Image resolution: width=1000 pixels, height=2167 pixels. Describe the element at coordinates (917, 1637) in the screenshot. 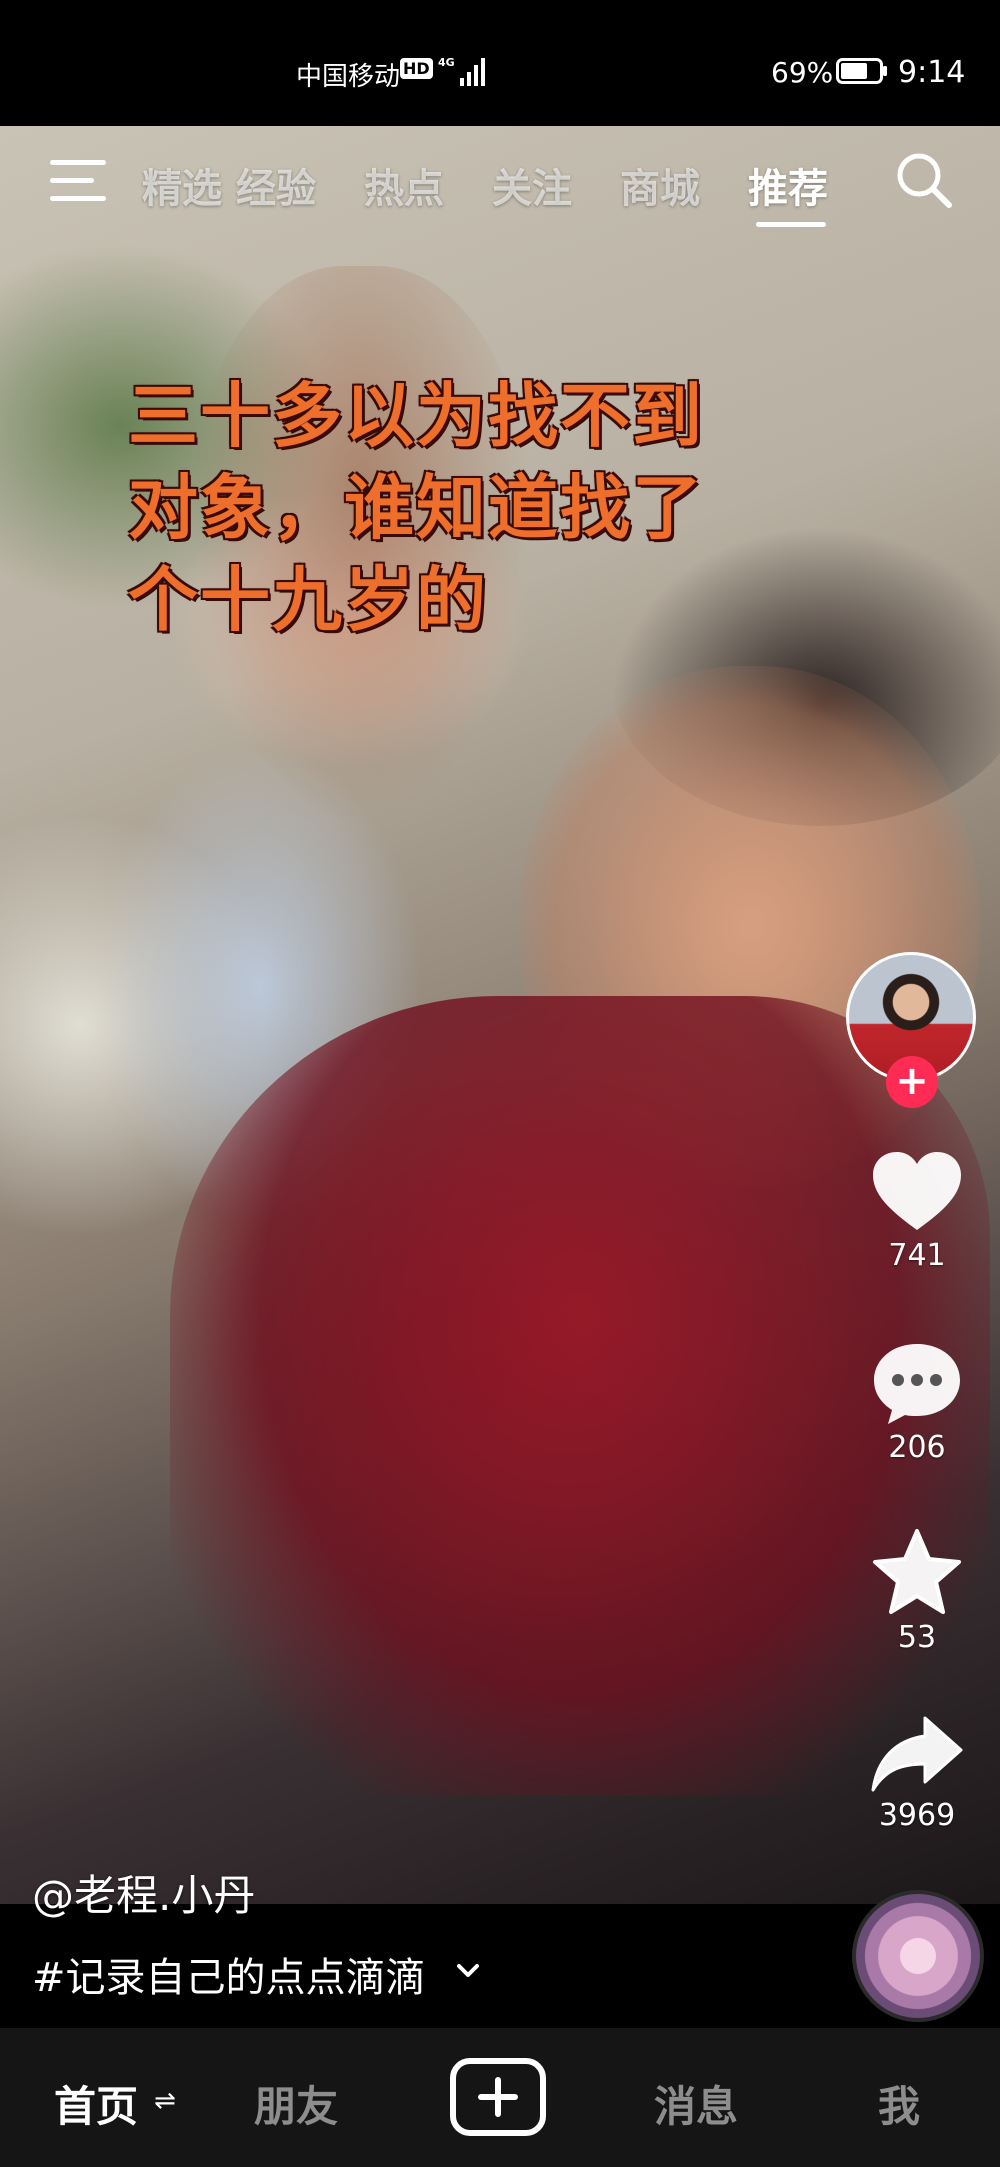

I see `favorite-count: 53` at that location.